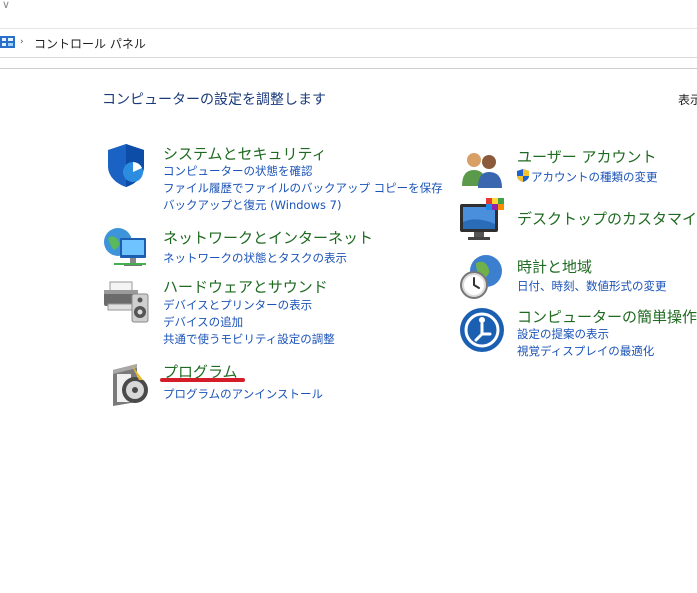  I want to click on ease-of-access-icon, so click(482, 330).